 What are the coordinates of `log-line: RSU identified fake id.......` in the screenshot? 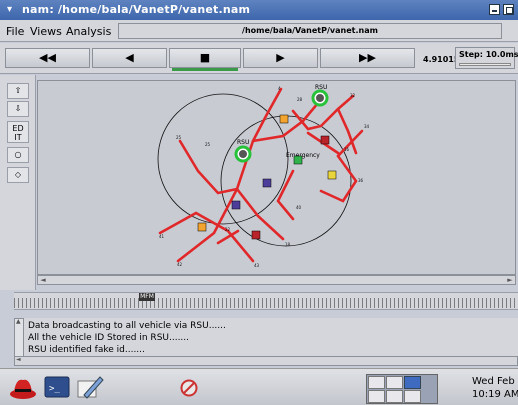 It's located at (86, 350).